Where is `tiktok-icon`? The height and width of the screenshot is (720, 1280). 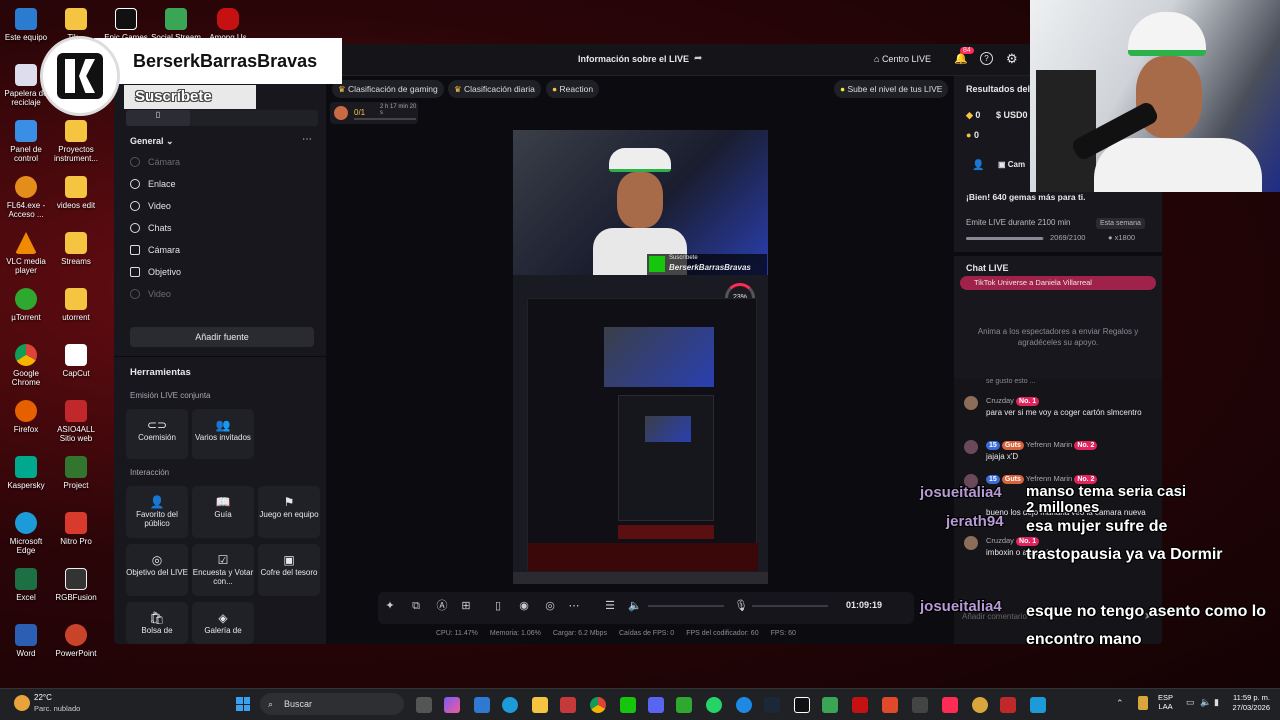 tiktok-icon is located at coordinates (950, 705).